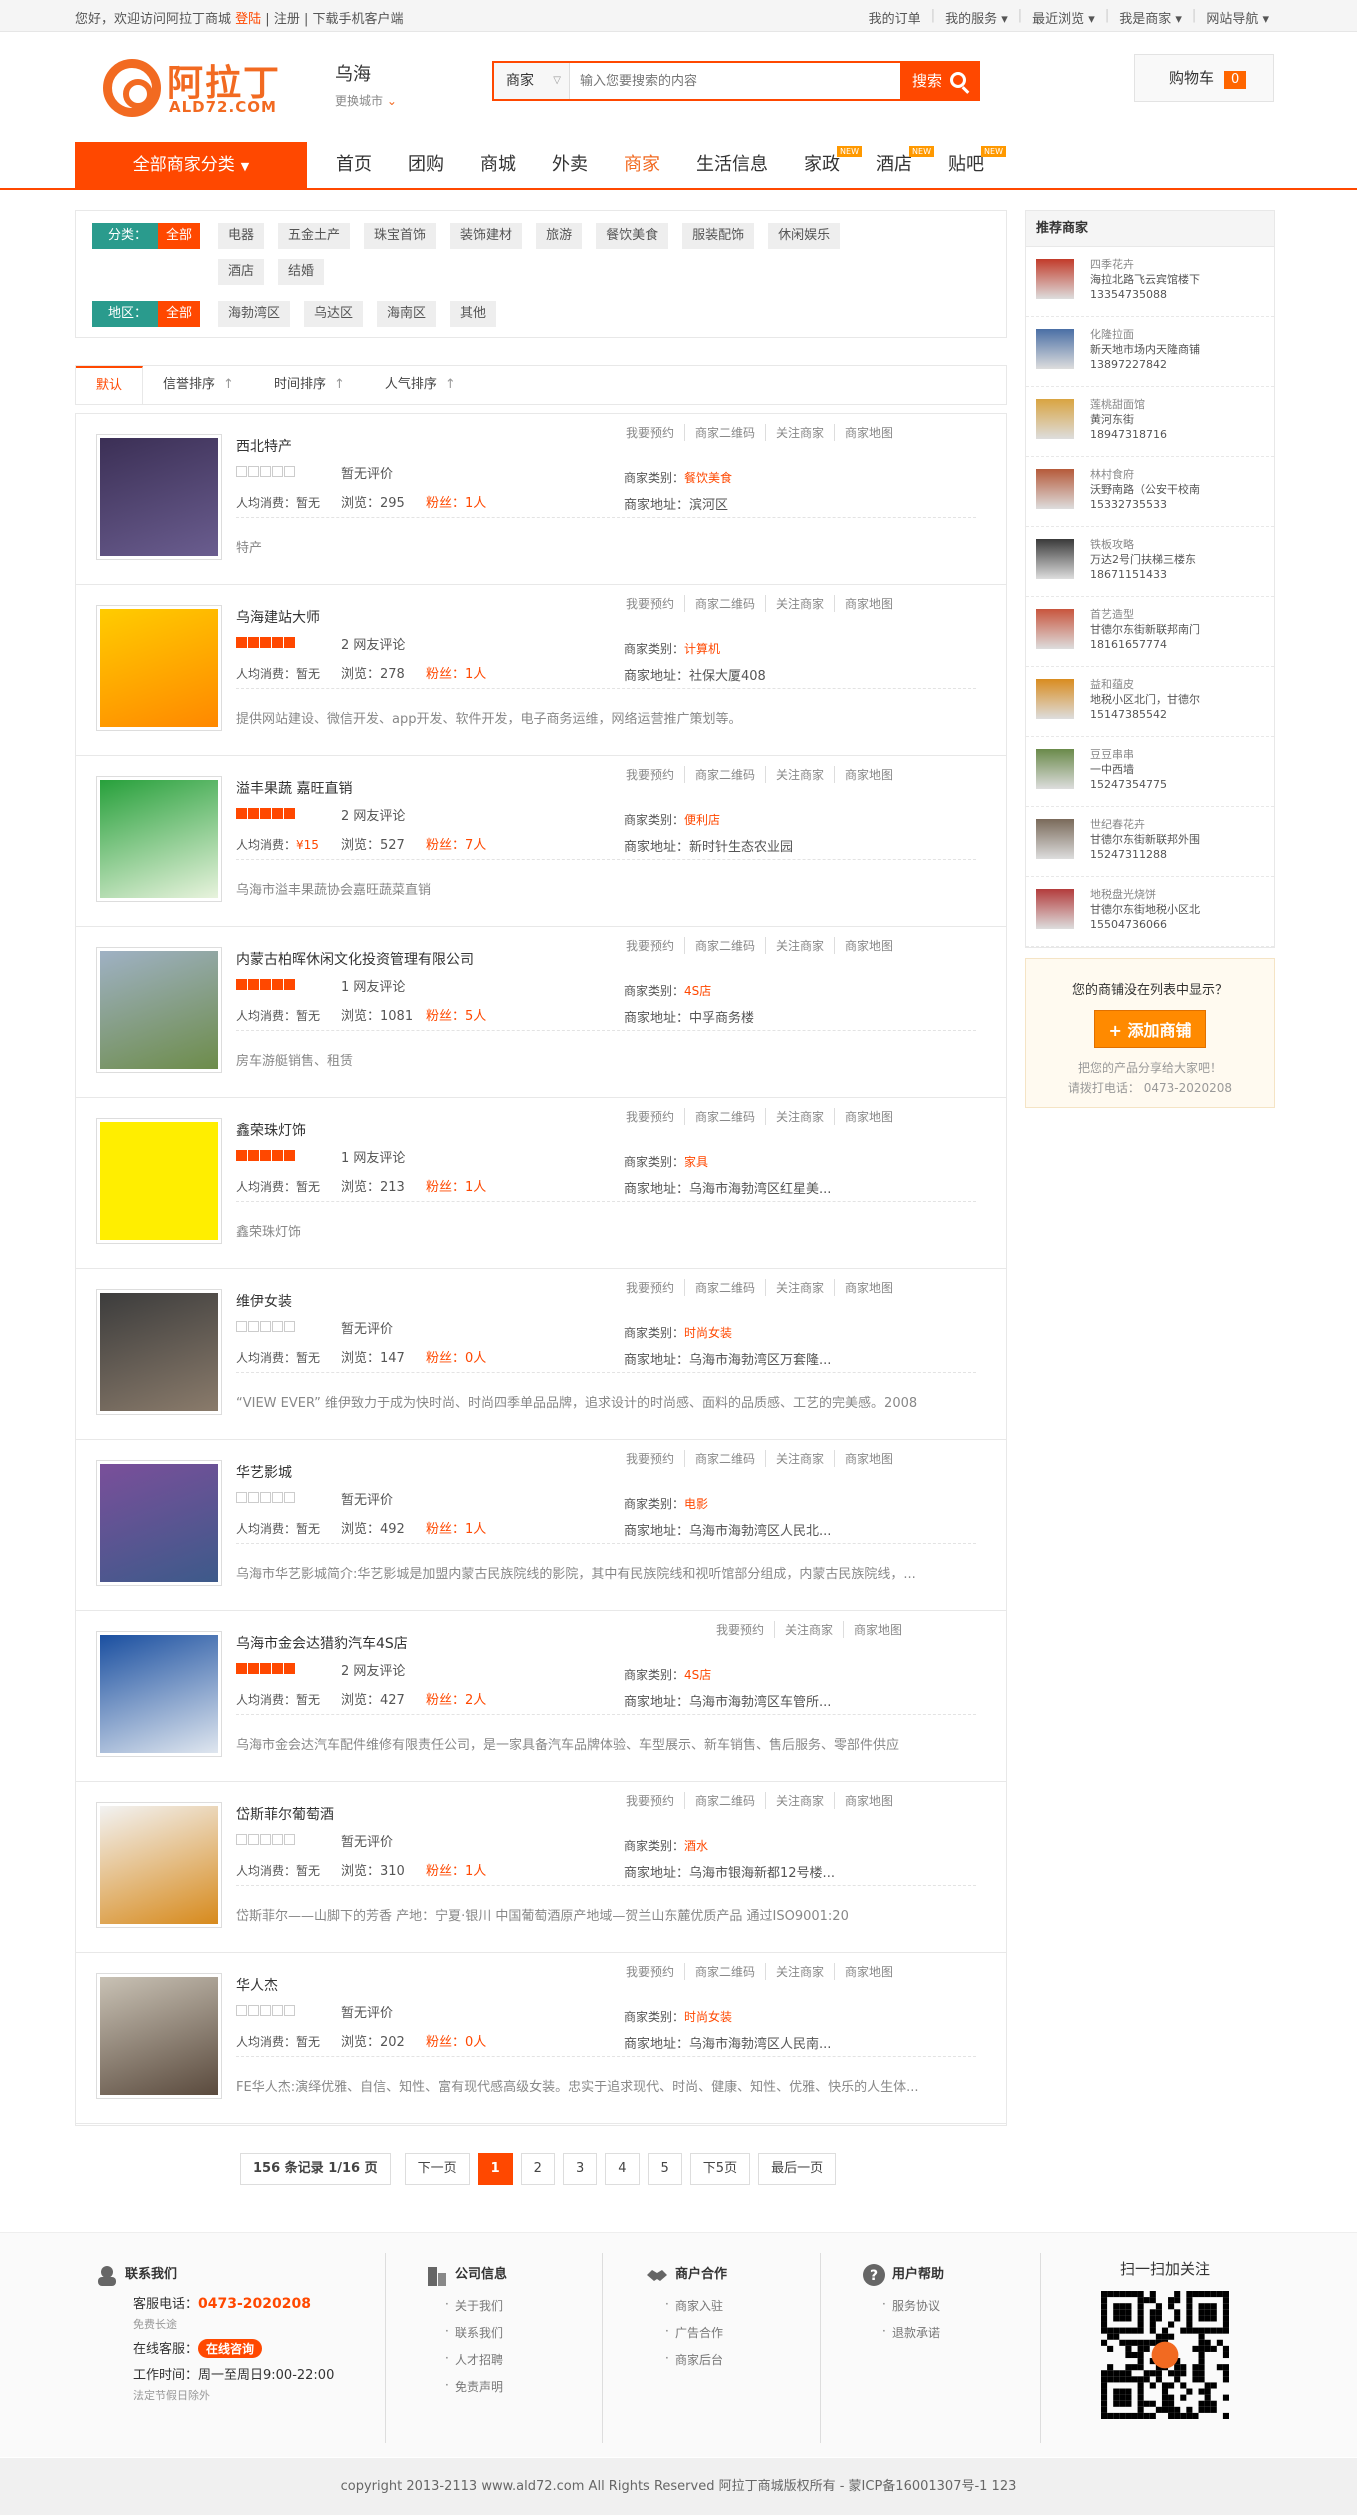  Describe the element at coordinates (1150, 912) in the screenshot. I see `recommended-shop: 地税盘光烧饼 甘德尔东街地税小区北 15504736066` at that location.